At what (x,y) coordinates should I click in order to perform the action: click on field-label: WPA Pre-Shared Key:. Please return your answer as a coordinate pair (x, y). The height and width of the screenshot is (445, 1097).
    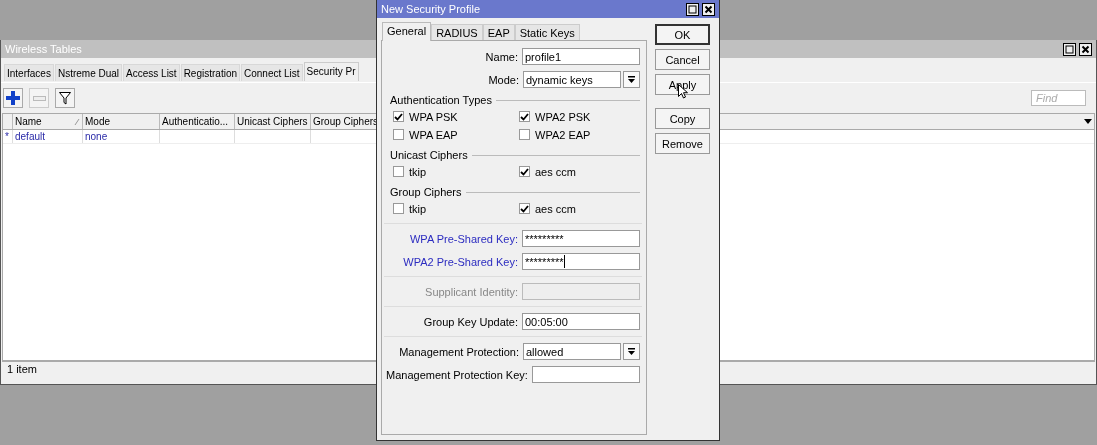
    Looking at the image, I should click on (464, 238).